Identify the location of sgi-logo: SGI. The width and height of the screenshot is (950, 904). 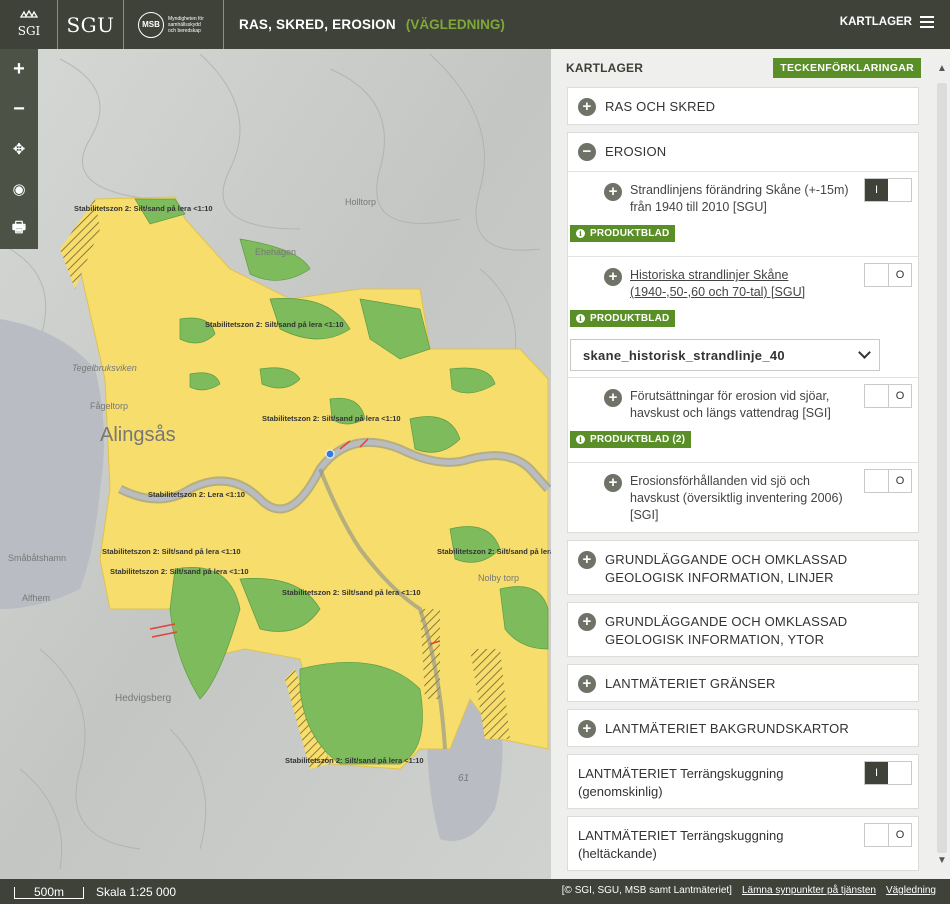
(29, 24).